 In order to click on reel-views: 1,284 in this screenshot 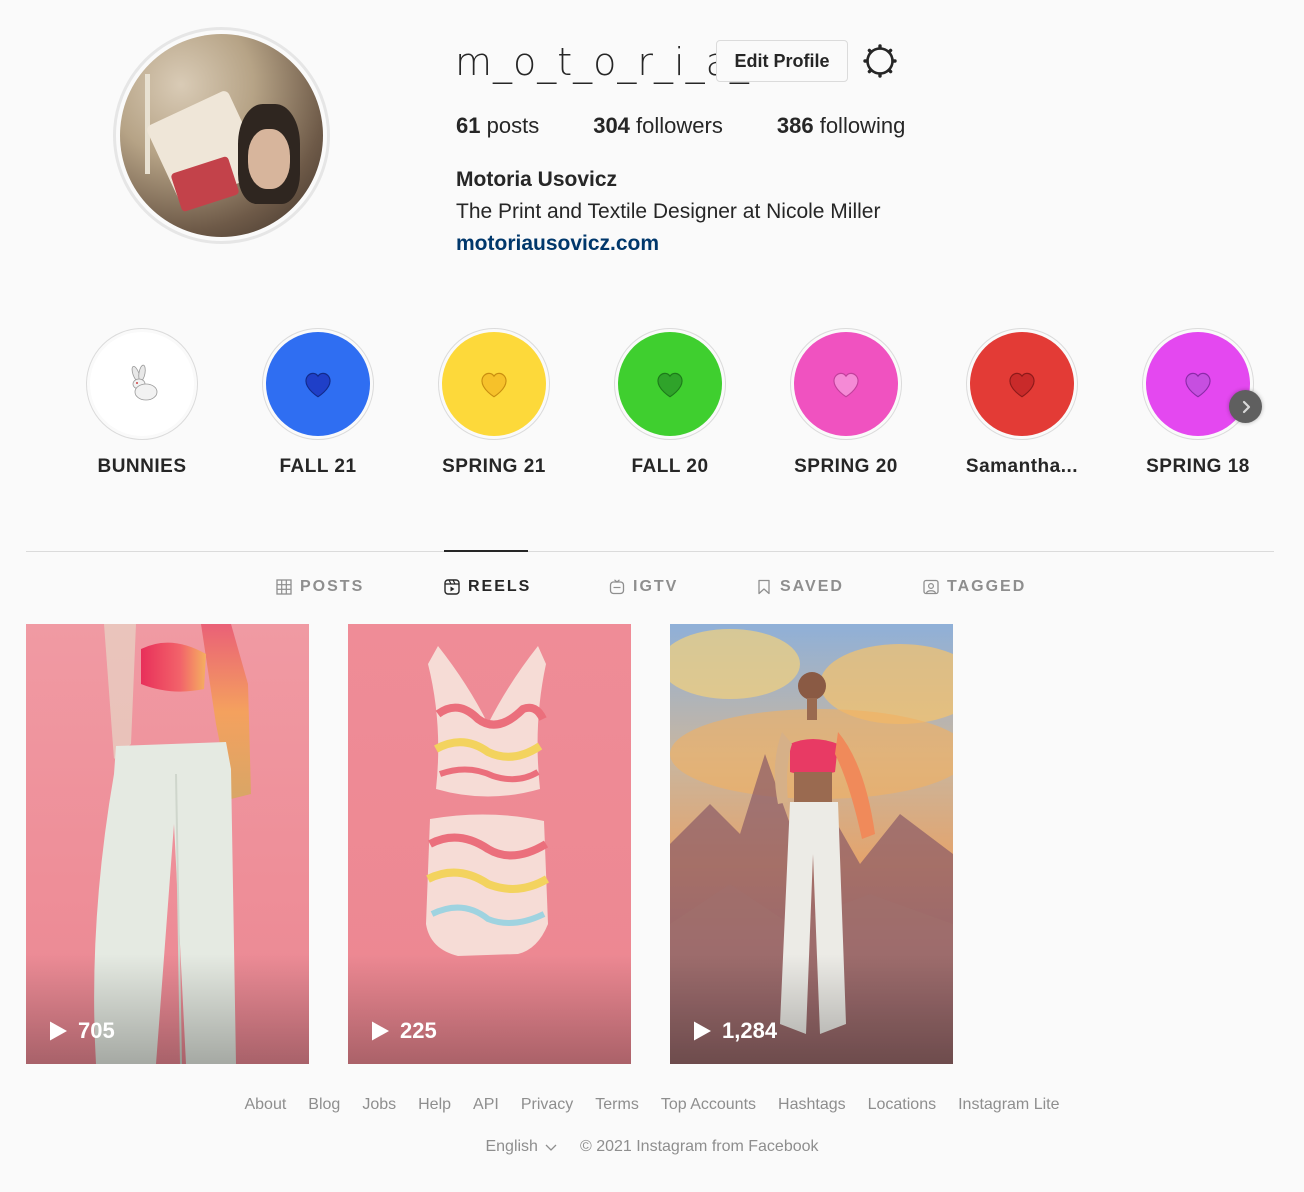, I will do `click(734, 1031)`.